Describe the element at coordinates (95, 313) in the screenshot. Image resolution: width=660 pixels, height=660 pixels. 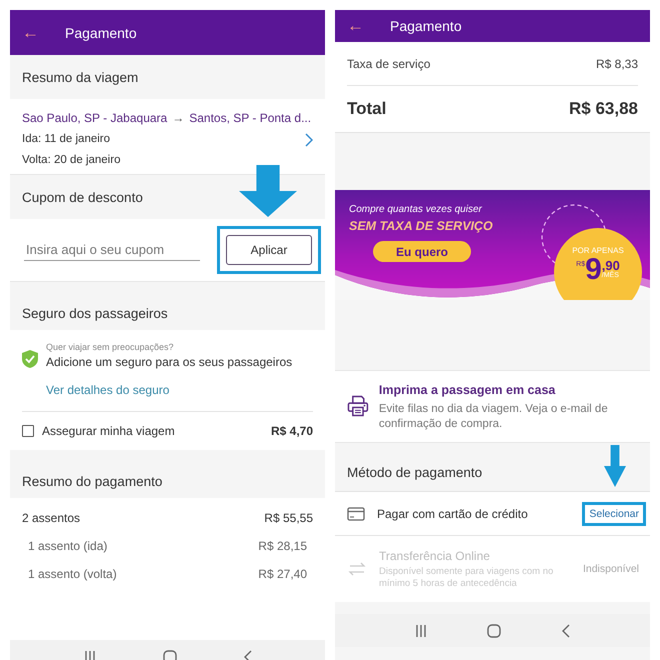
I see `section-title: Seguro dos passageiros` at that location.